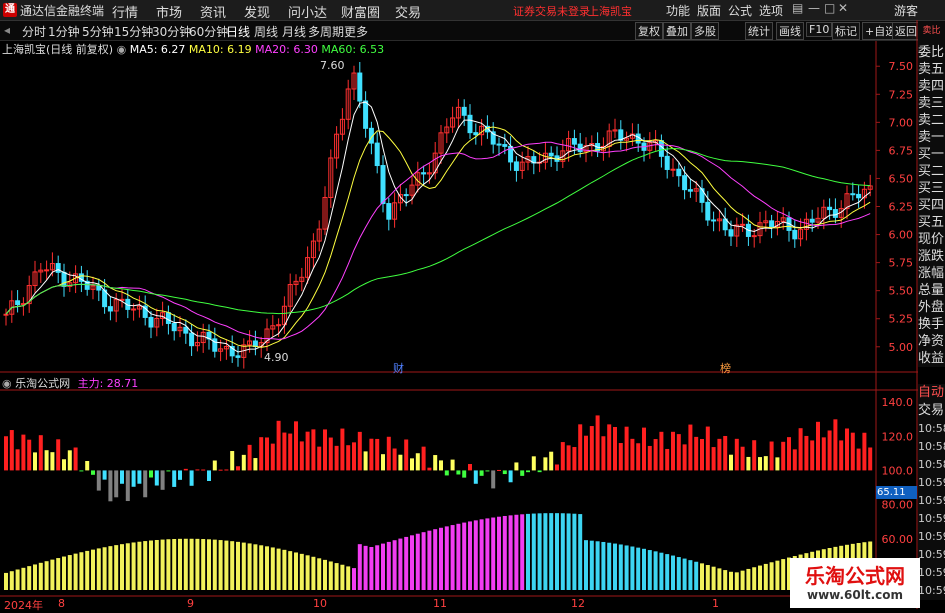 The width and height of the screenshot is (945, 613). Describe the element at coordinates (122, 49) in the screenshot. I see `legend-toggle-icon: ◉` at that location.